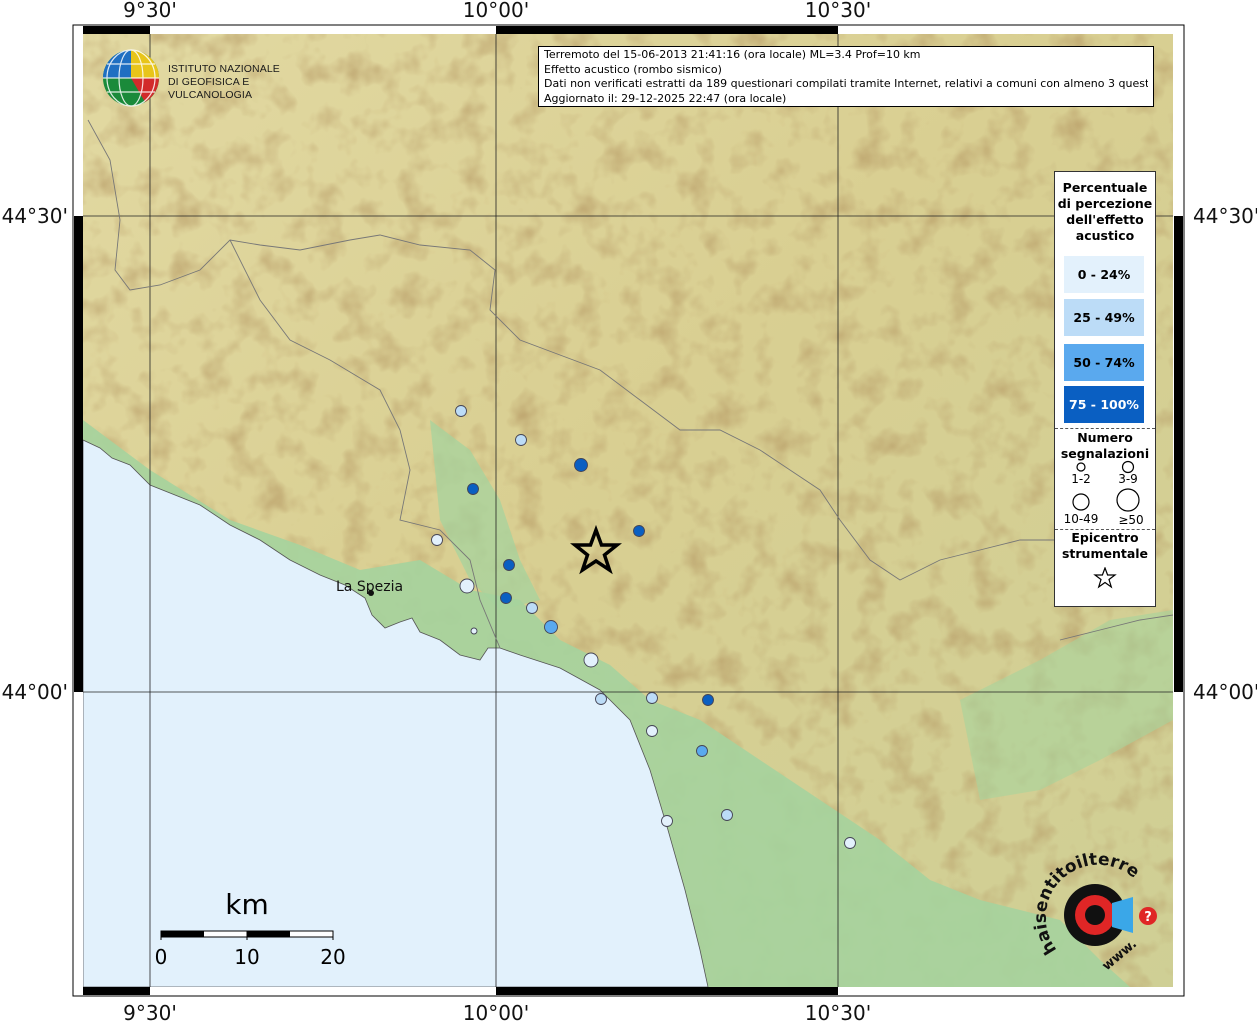 This screenshot has width=1257, height=1024. What do you see at coordinates (1128, 467) in the screenshot?
I see `count-symbol-medium` at bounding box center [1128, 467].